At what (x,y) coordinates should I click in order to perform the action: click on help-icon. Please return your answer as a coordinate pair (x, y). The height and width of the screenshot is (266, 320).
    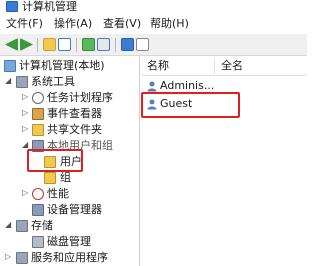
    Looking at the image, I should click on (127, 44).